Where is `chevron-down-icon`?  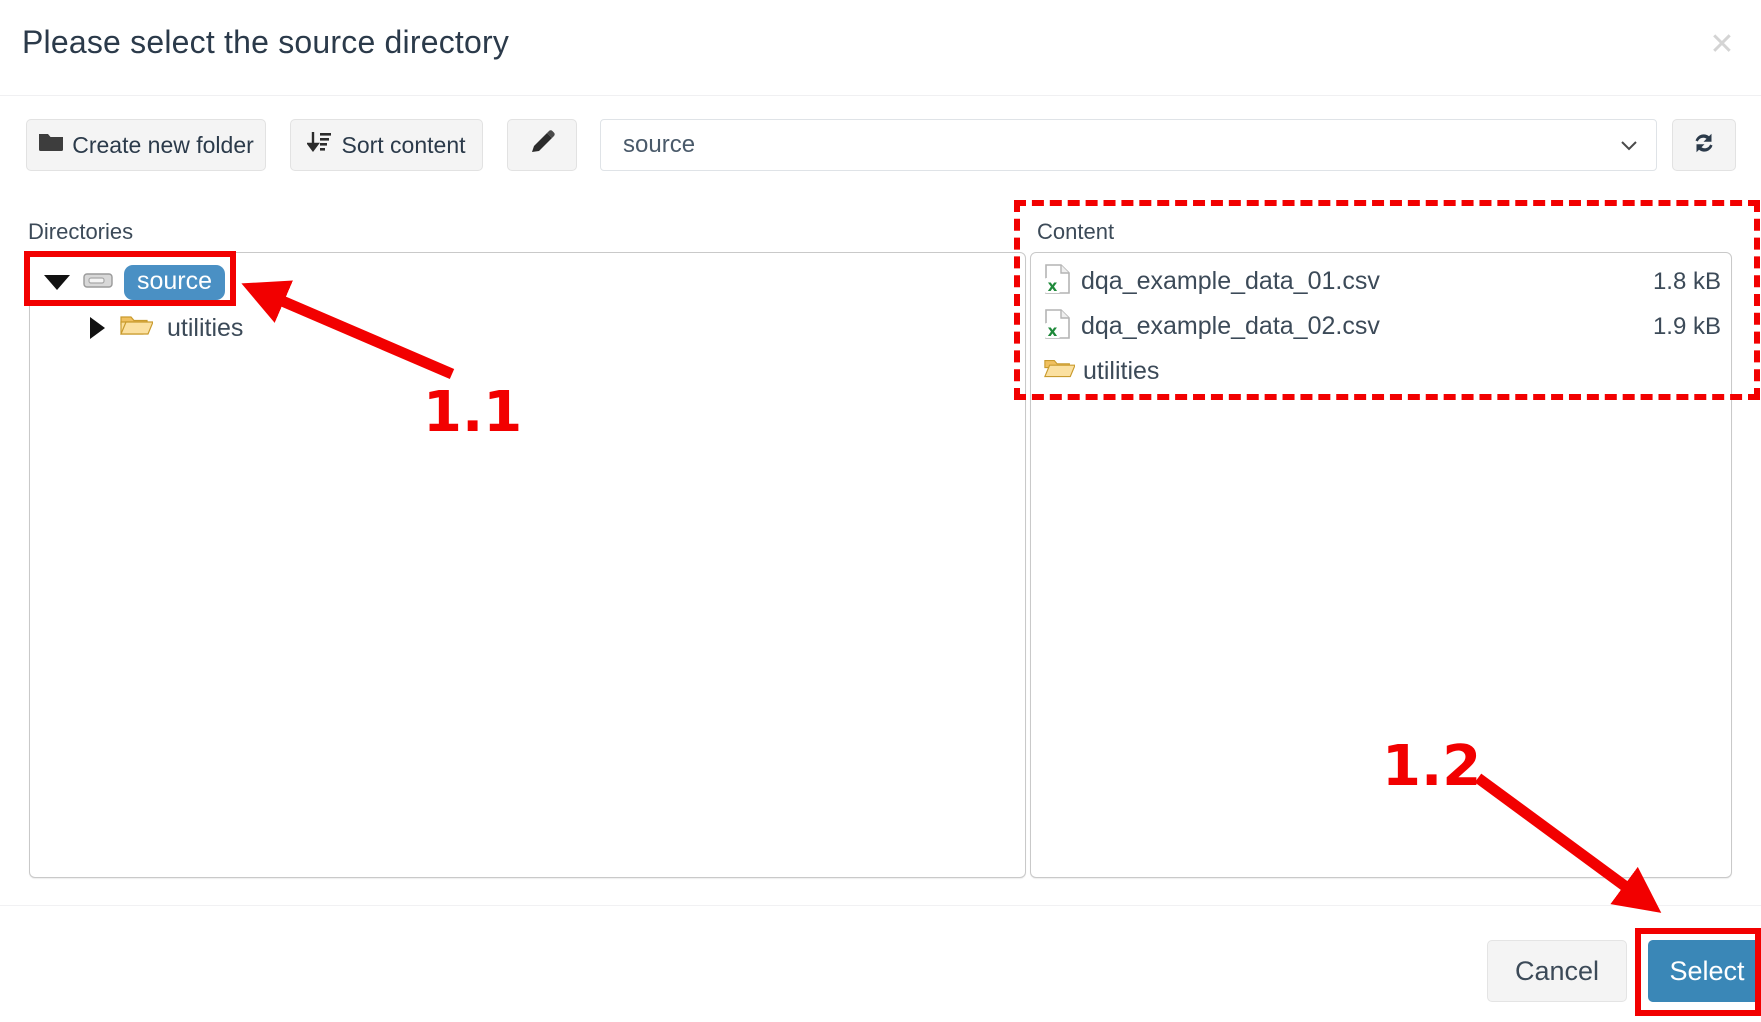
chevron-down-icon is located at coordinates (1629, 145).